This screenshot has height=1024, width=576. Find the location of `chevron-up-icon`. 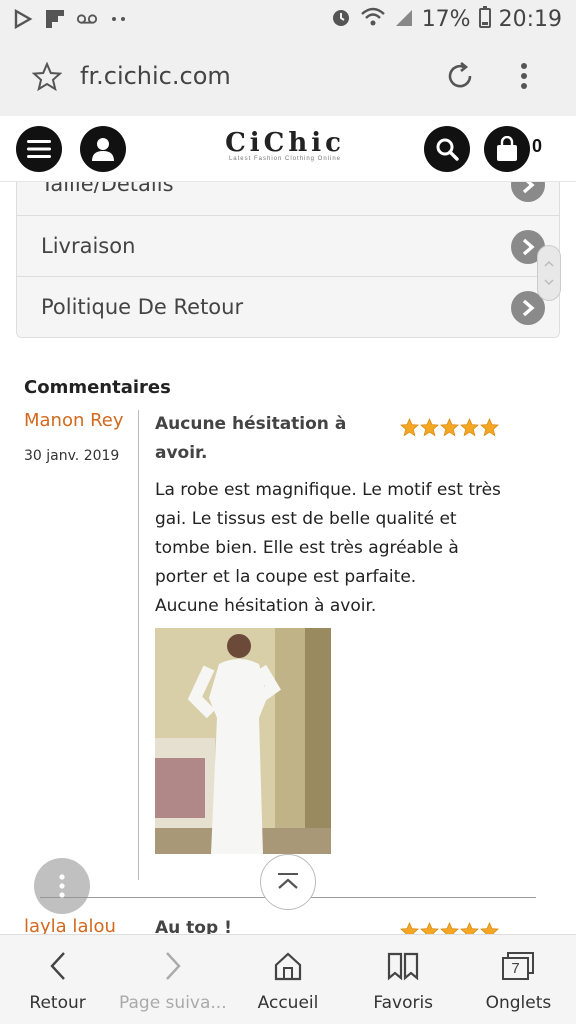

chevron-up-icon is located at coordinates (288, 881).